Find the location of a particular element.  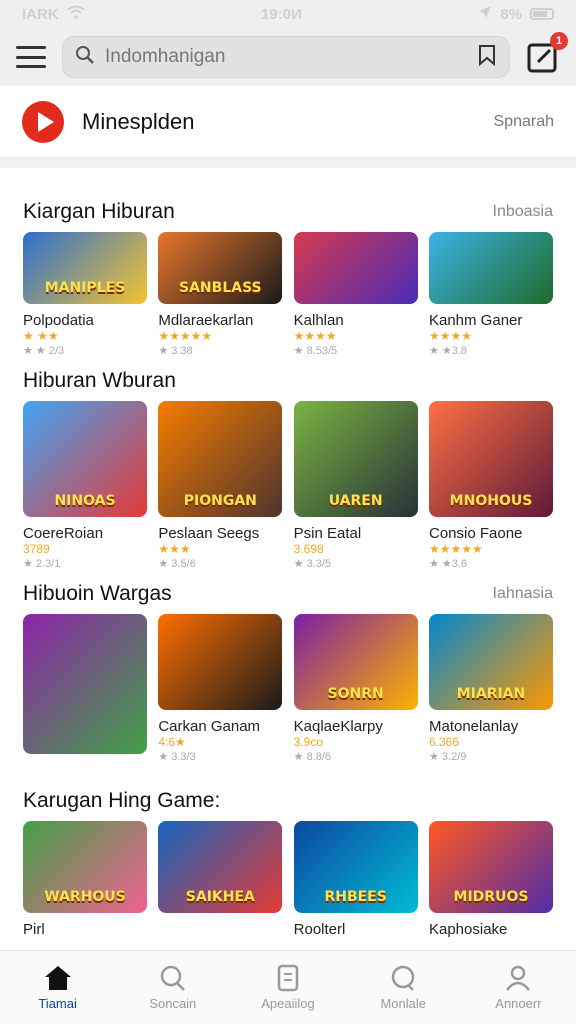

game-card: MANIPLES Polpodatia ★ ★★ ★ ★ 2/3 is located at coordinates (85, 294).